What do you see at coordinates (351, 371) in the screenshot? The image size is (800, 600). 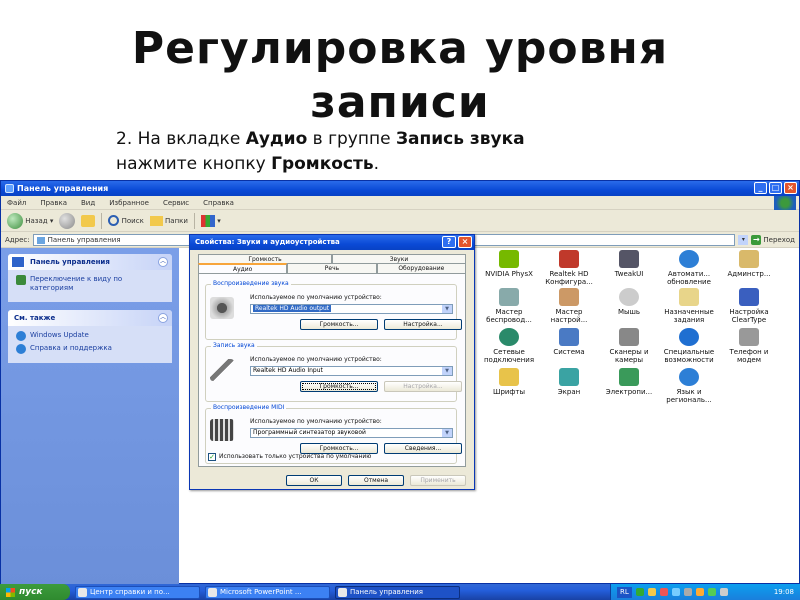 I see `recording-device-select: Realtek HD Audio Input ▼` at bounding box center [351, 371].